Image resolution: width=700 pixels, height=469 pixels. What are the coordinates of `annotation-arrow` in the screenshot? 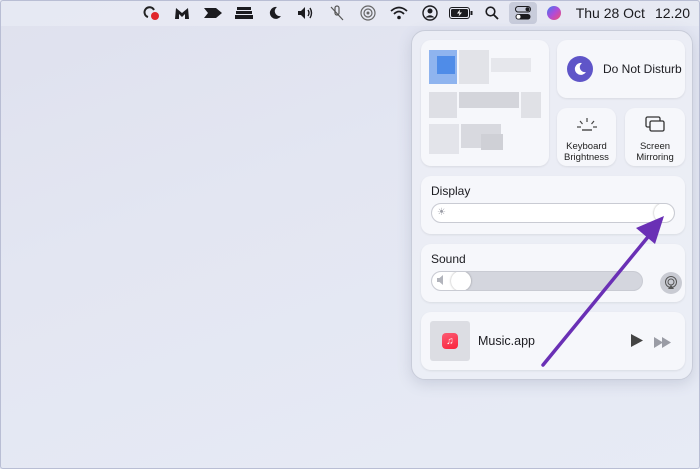 It's located at (602, 291).